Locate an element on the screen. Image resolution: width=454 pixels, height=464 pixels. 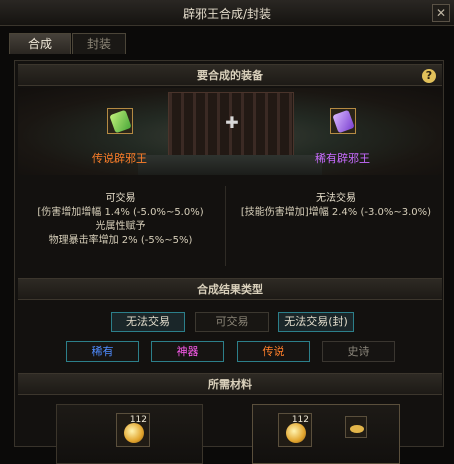
equip-section-title: 要合成的装备 is located at coordinates (230, 75).